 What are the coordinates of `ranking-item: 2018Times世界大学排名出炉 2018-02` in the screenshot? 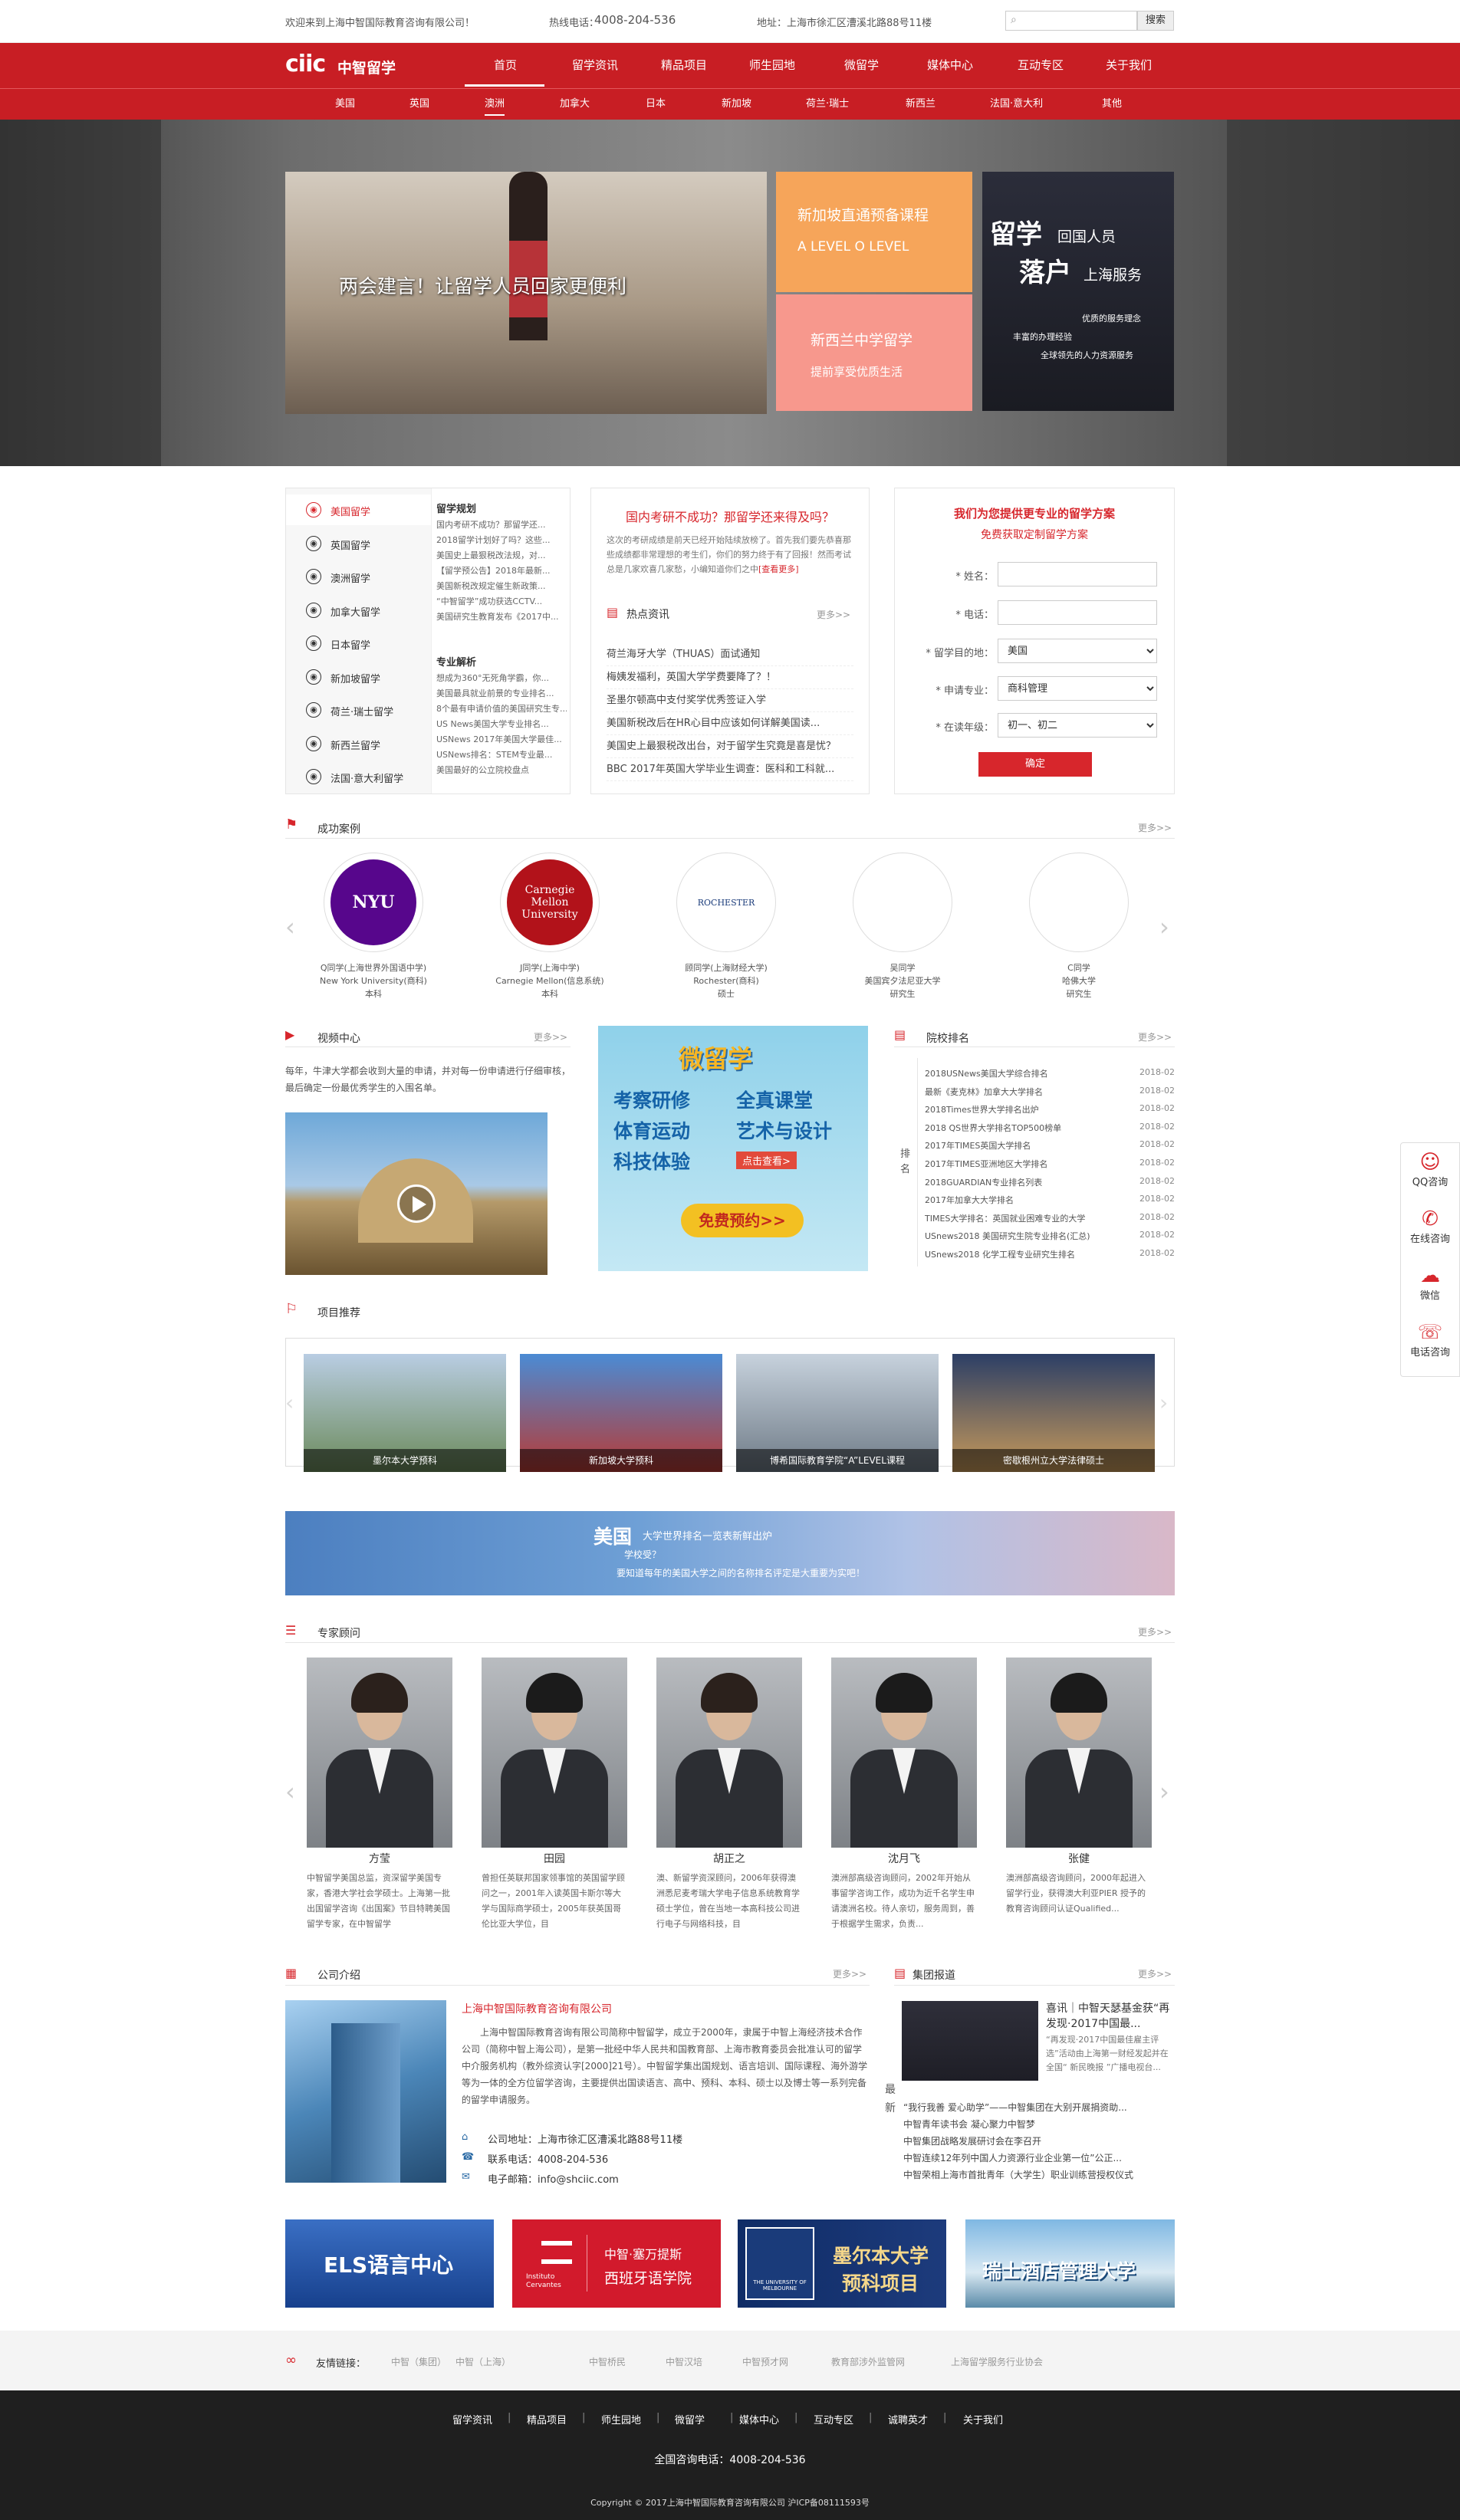 It's located at (1050, 1109).